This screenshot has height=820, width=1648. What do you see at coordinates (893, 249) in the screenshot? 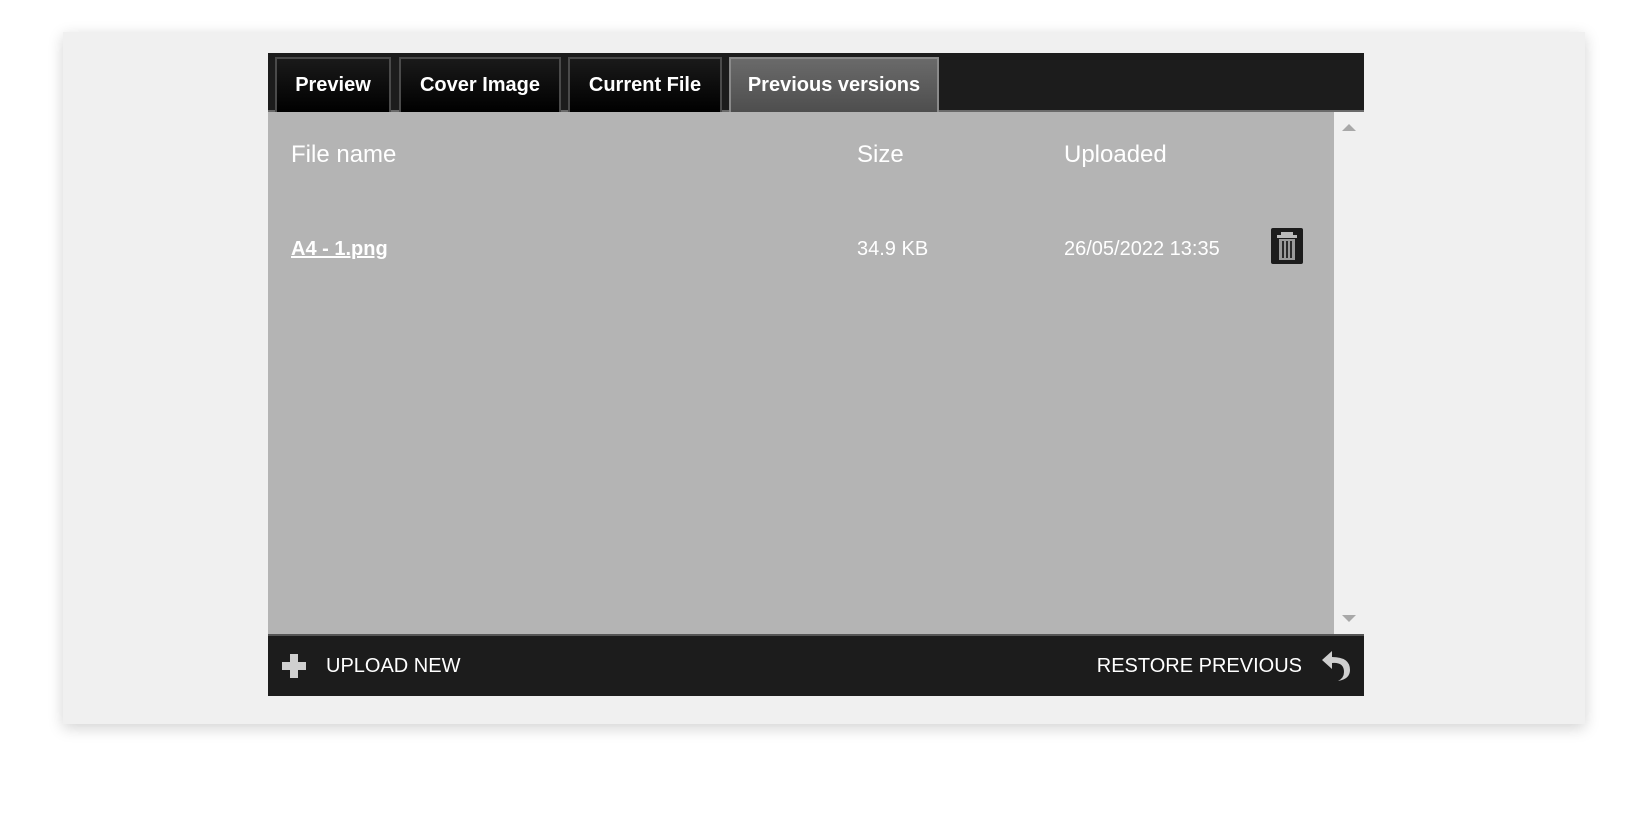
I see `file-size: 34.9 KB` at bounding box center [893, 249].